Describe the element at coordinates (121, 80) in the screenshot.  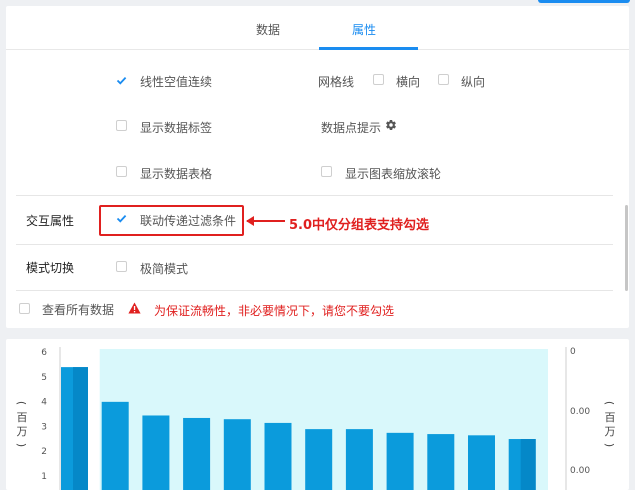
I see `line-null-connect-checkbox` at that location.